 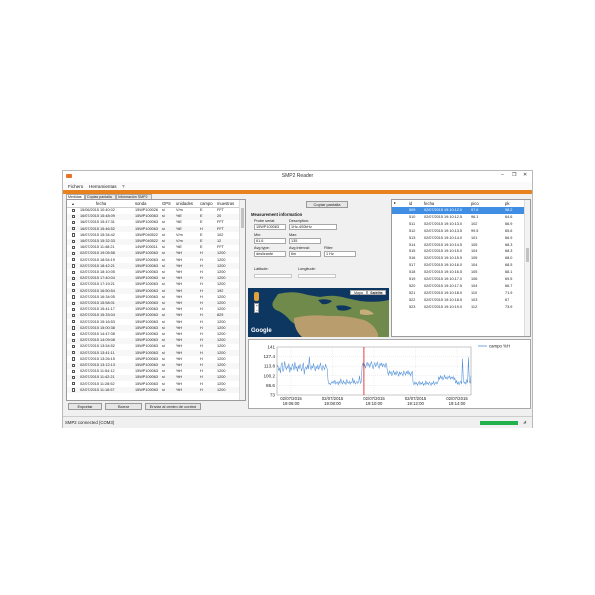 What do you see at coordinates (147, 234) in the screenshot?
I see `row-probe: 15WP040522` at bounding box center [147, 234].